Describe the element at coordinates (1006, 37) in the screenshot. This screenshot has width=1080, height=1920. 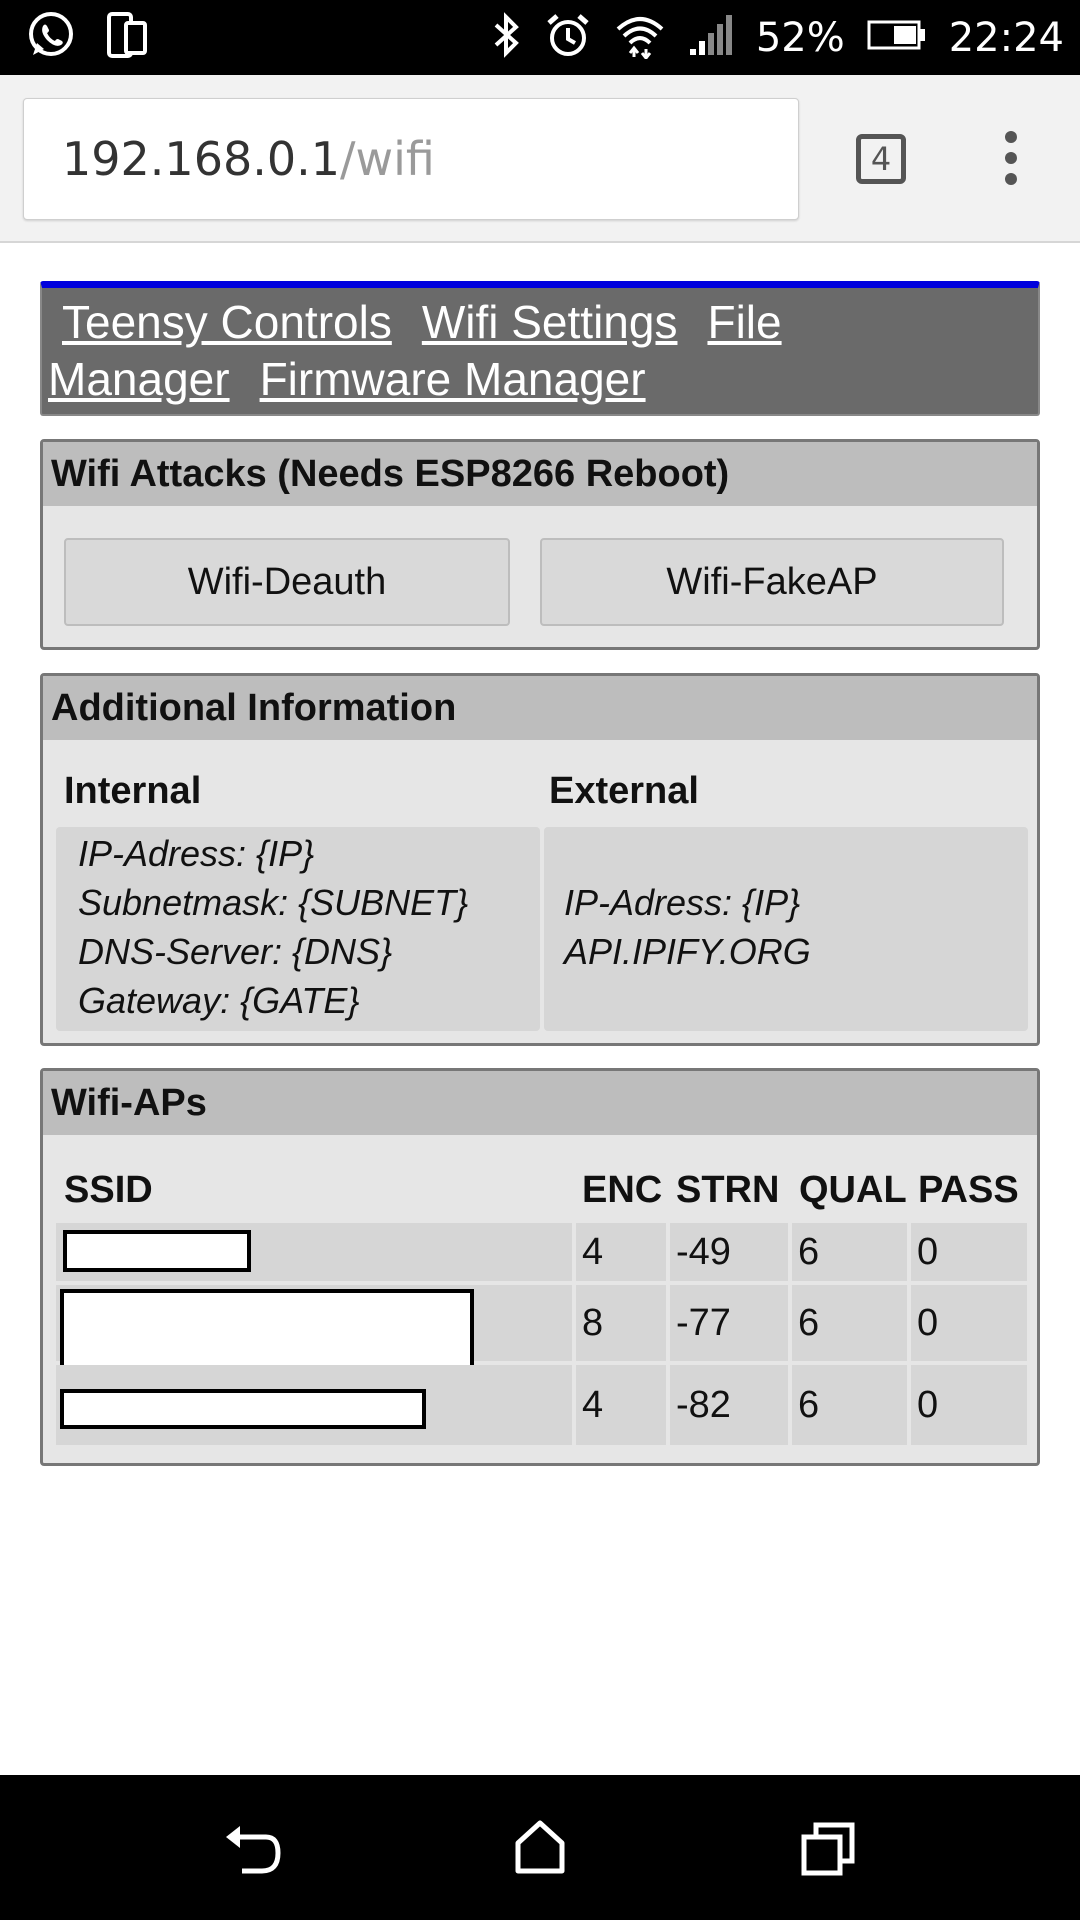
I see `clock-time: 22:24` at that location.